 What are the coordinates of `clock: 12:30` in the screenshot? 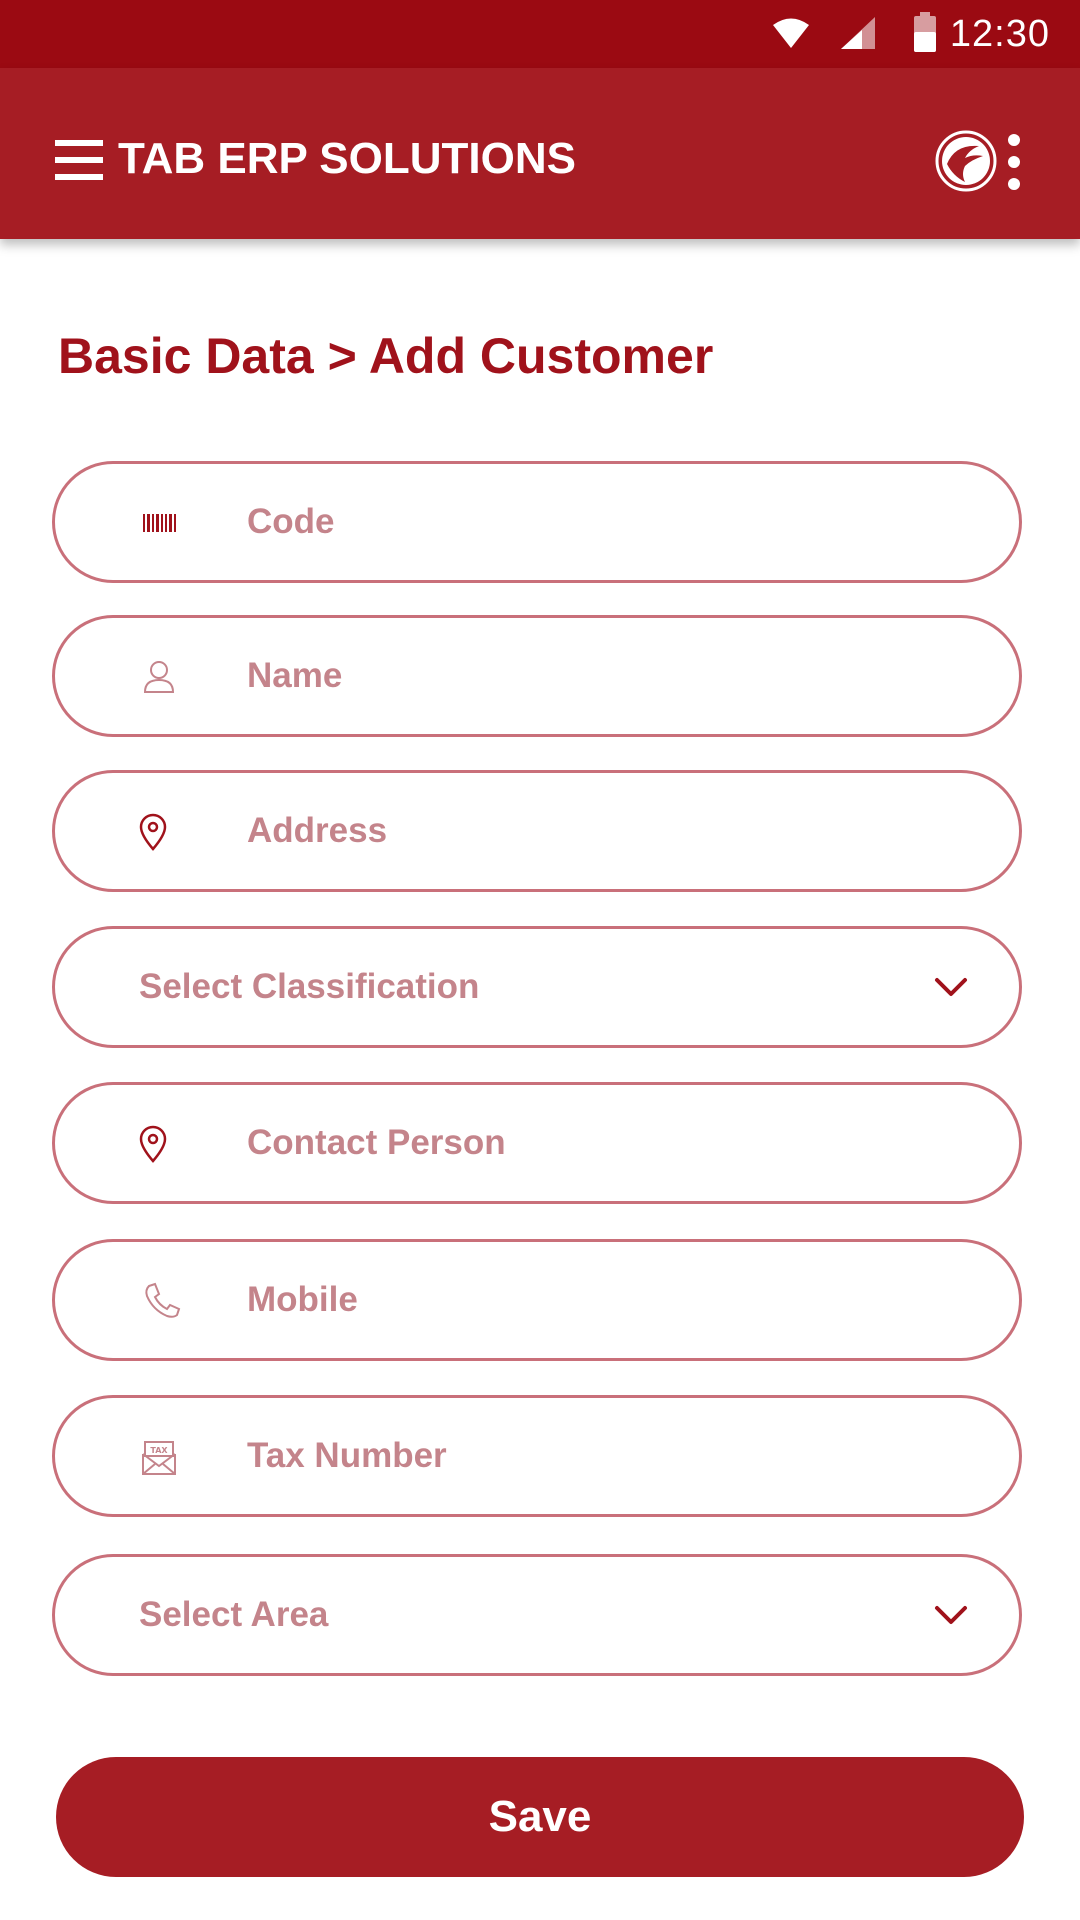 It's located at (999, 34).